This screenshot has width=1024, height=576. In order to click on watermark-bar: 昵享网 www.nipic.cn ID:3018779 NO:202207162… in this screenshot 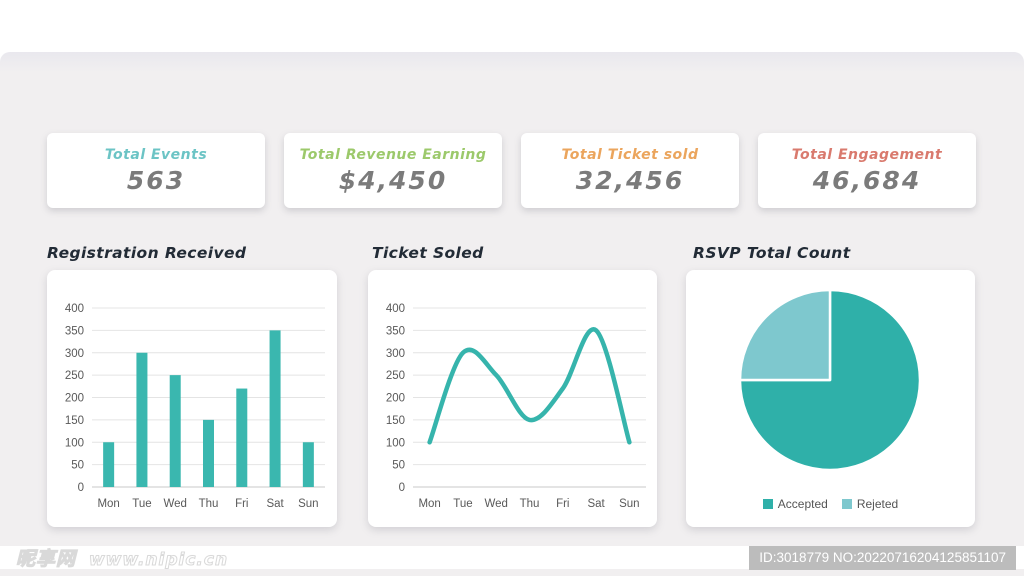, I will do `click(512, 557)`.